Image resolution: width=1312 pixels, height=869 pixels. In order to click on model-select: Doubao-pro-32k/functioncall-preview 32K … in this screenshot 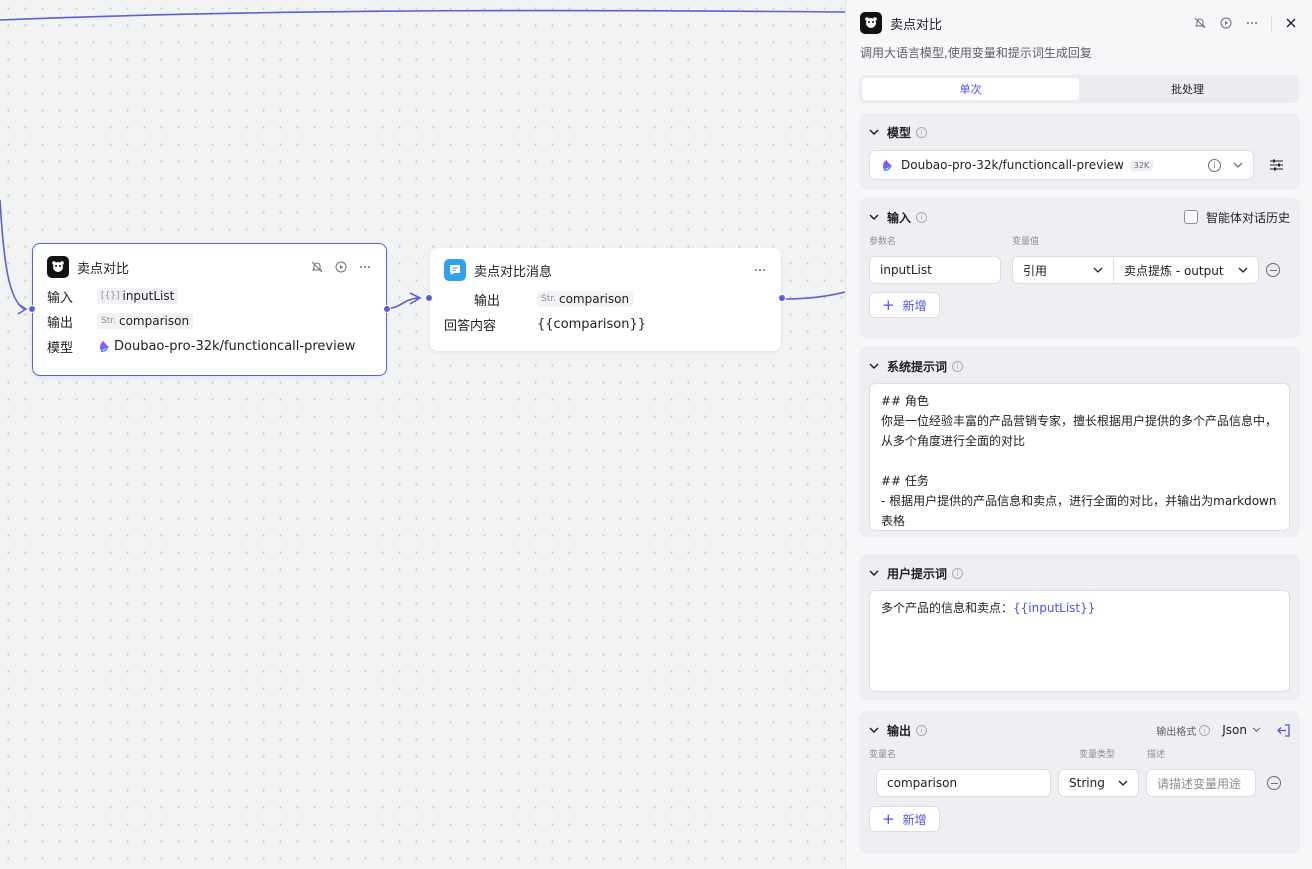, I will do `click(1061, 165)`.